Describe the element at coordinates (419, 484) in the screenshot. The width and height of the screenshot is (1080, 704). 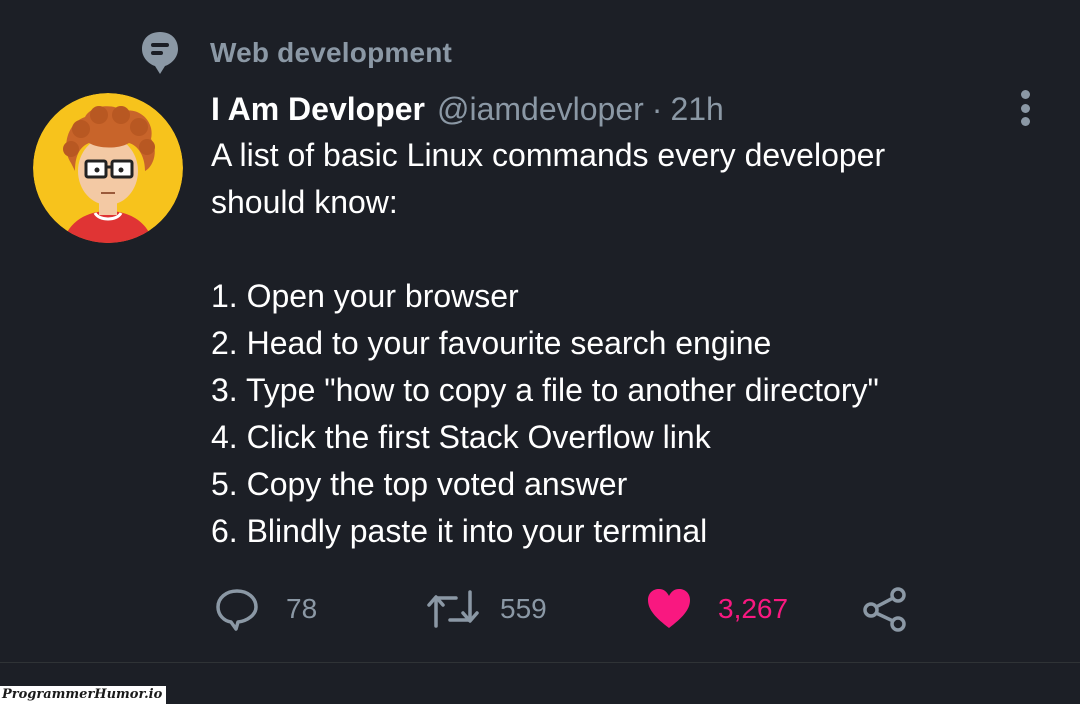
I see `tweet-list-item: 5. Copy the top voted answer` at that location.